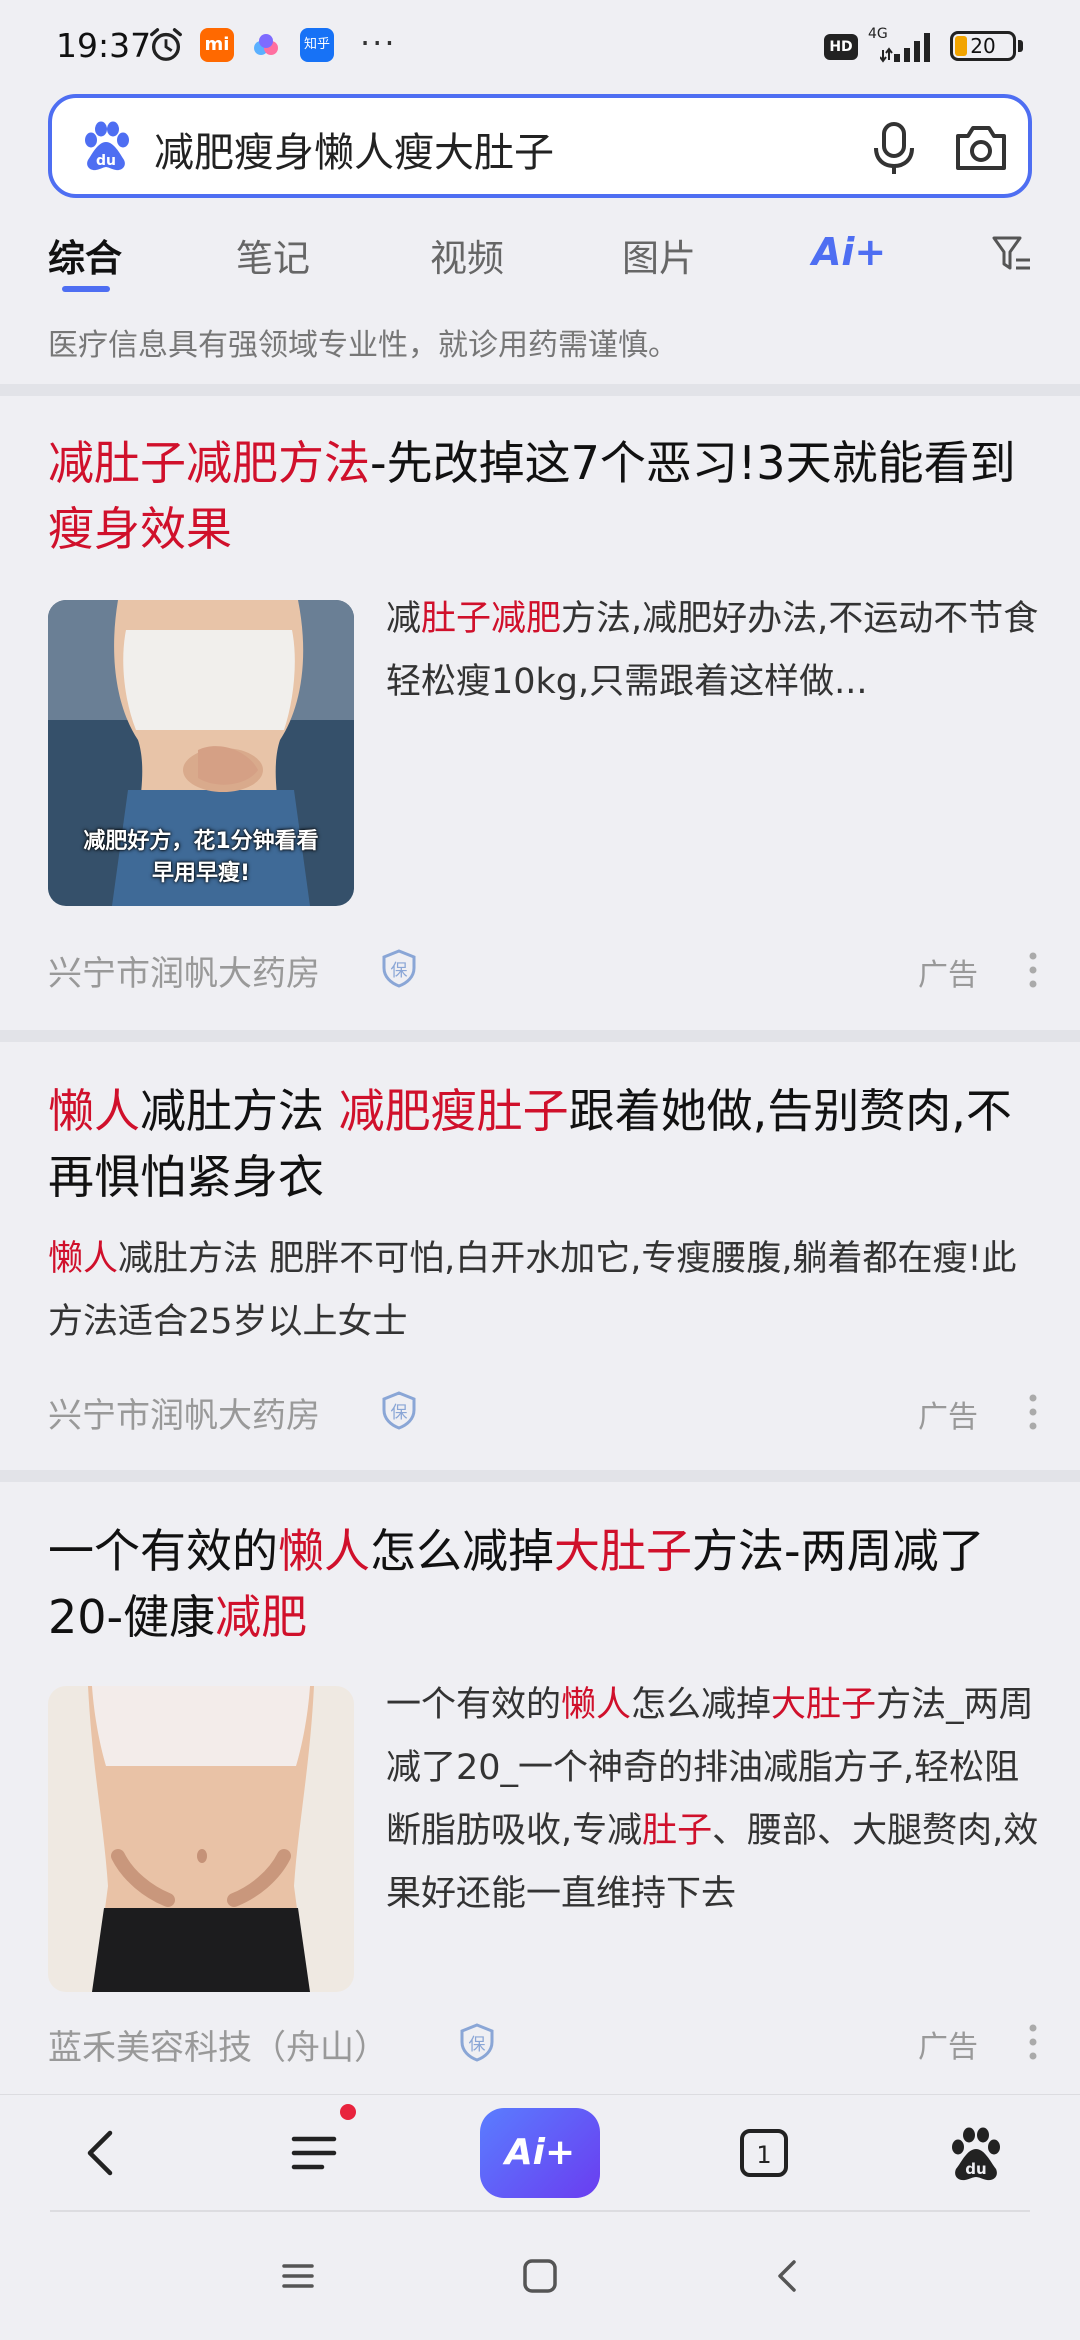  What do you see at coordinates (1012, 254) in the screenshot?
I see `filter-icon` at bounding box center [1012, 254].